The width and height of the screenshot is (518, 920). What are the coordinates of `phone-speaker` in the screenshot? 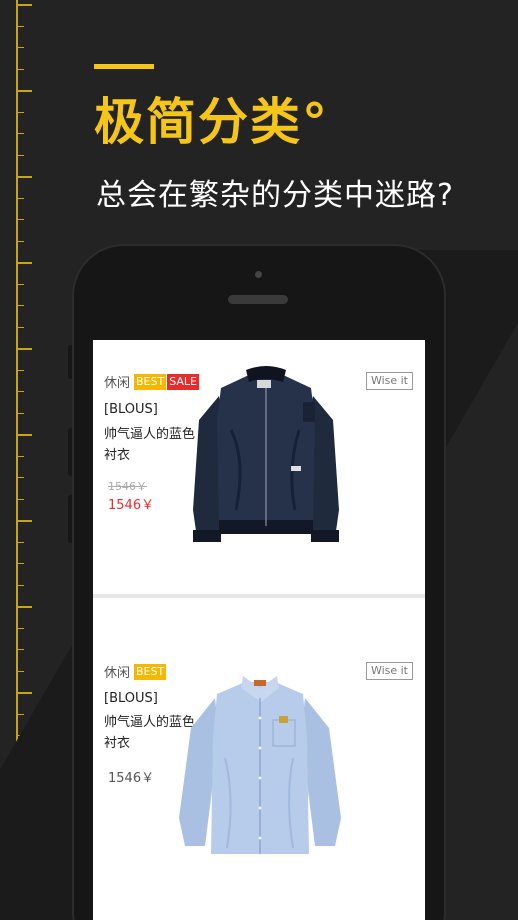 It's located at (258, 299).